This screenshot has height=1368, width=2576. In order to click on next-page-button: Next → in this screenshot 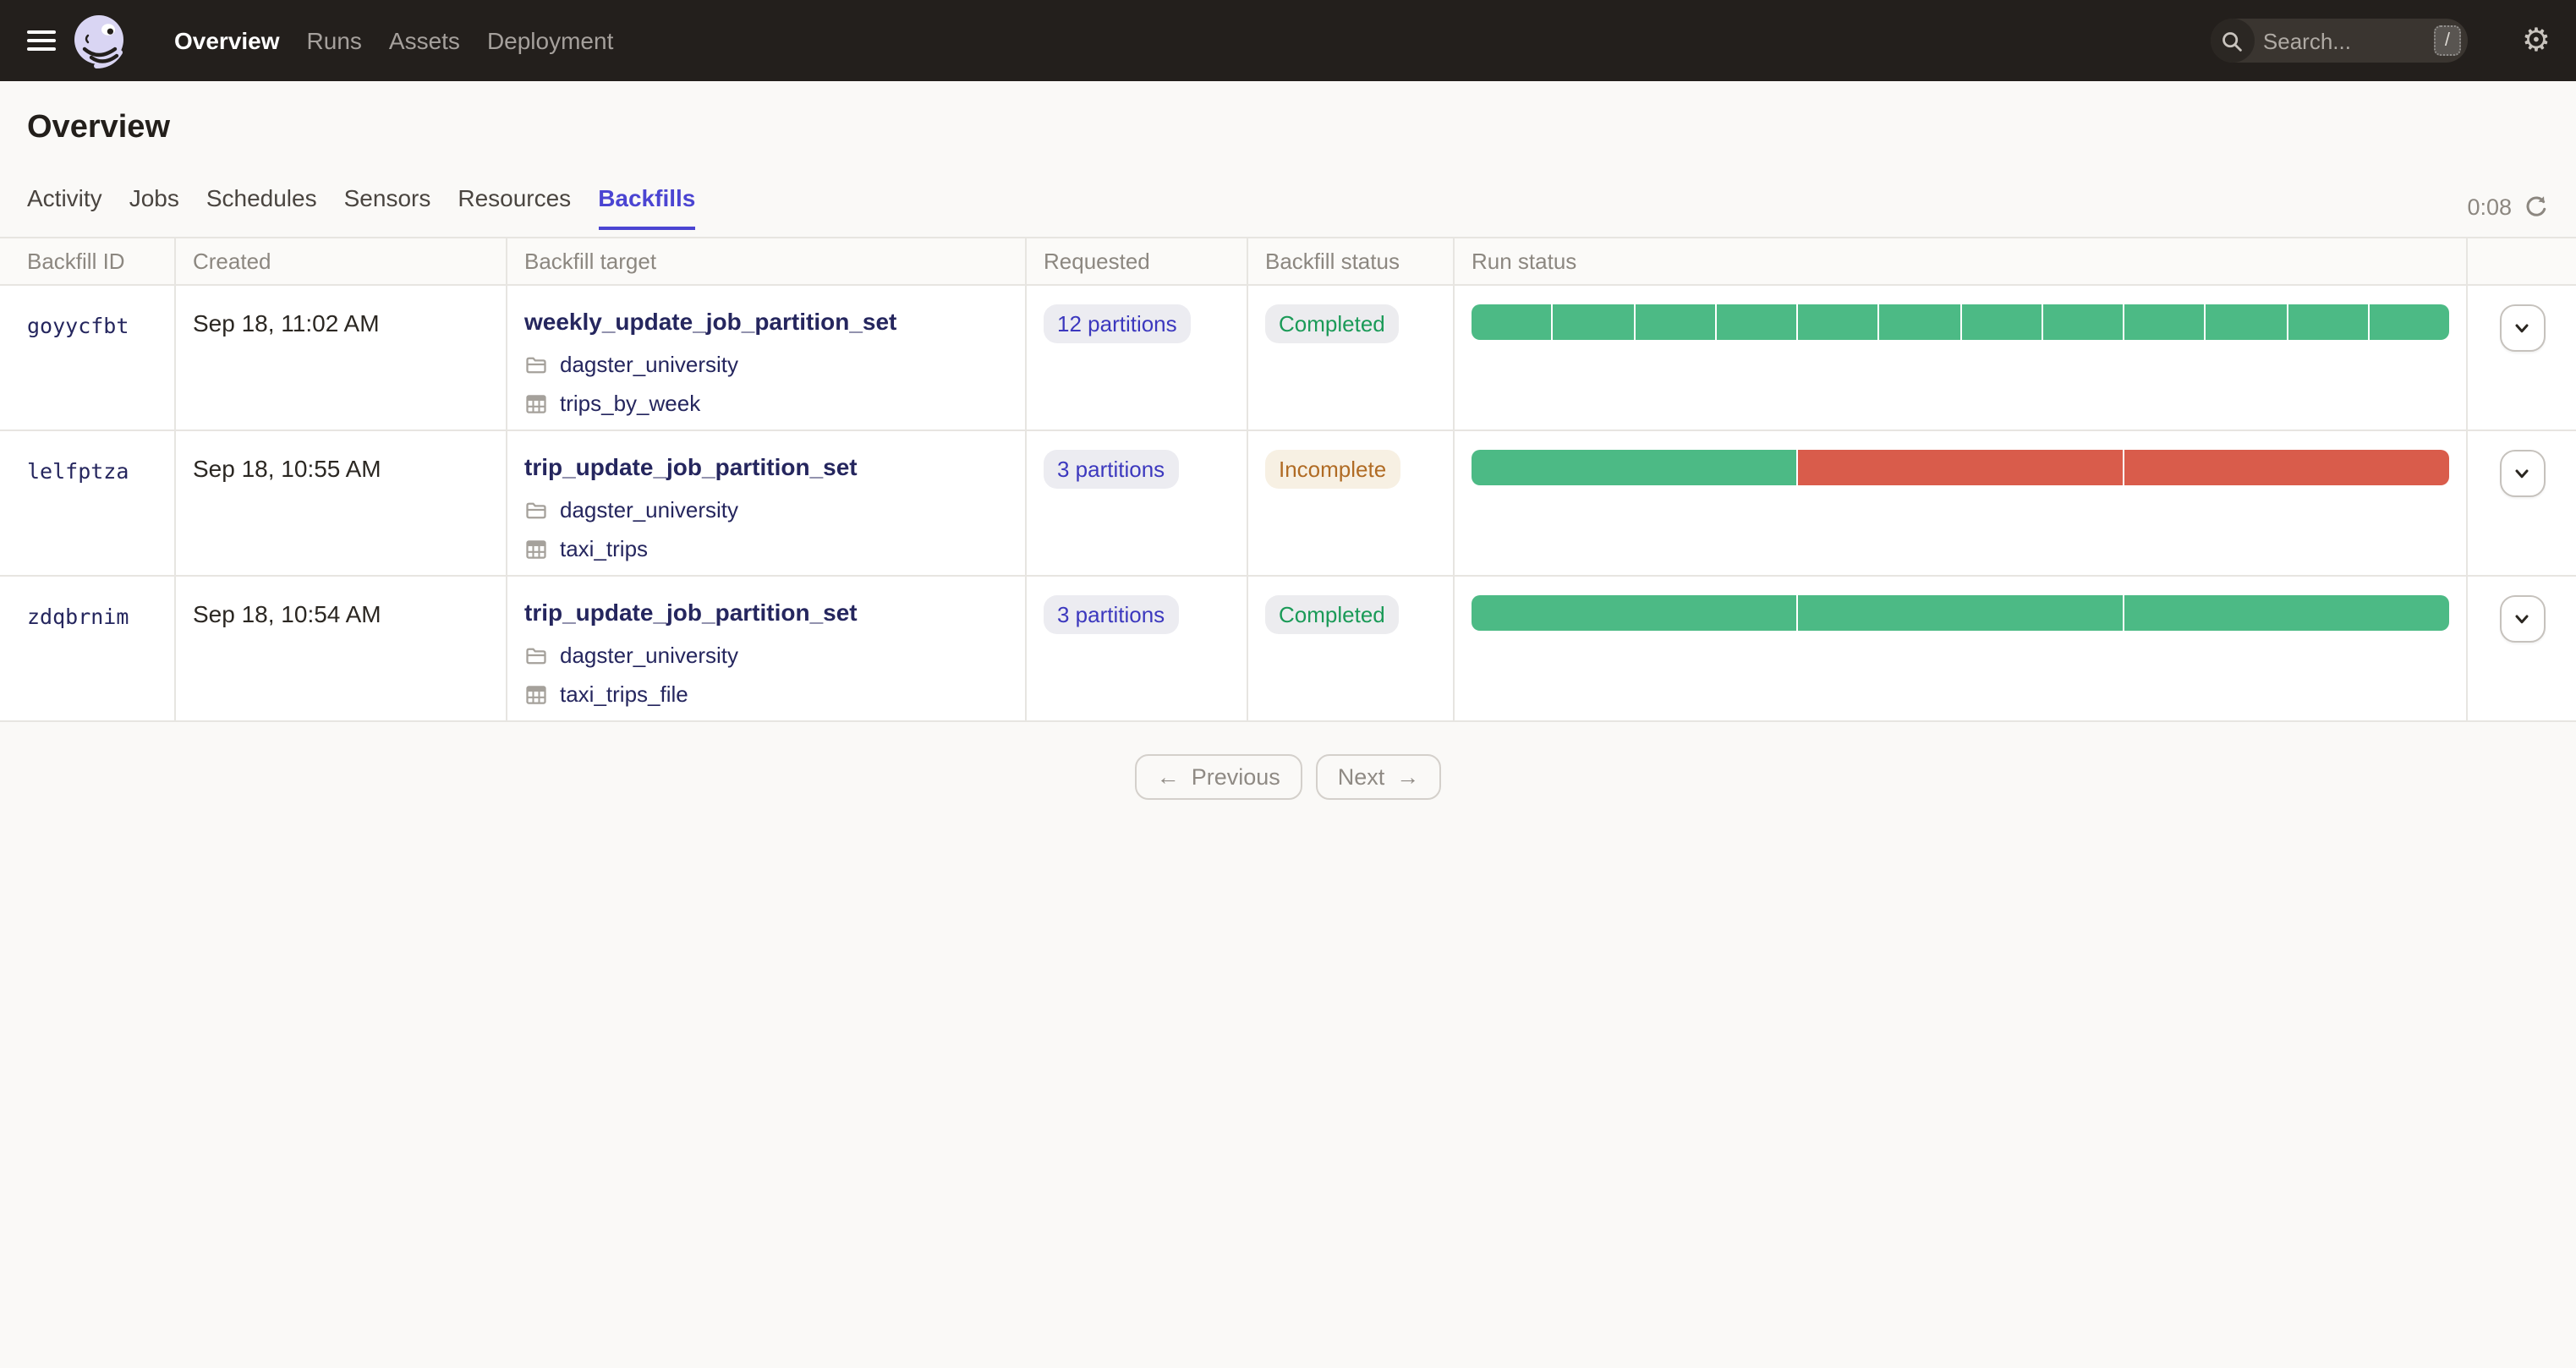, I will do `click(1378, 777)`.